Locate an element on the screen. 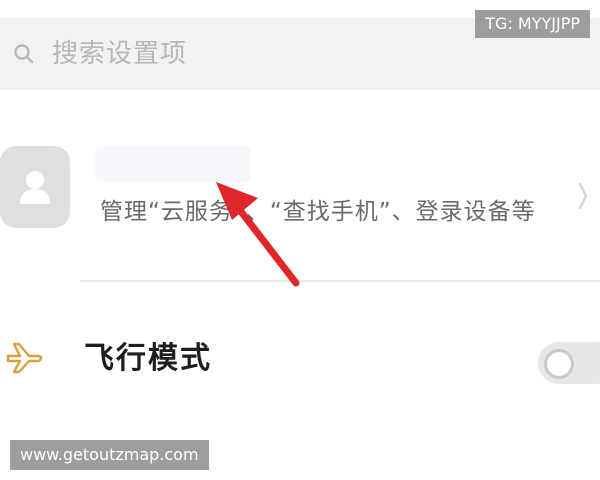  search-icon is located at coordinates (24, 54).